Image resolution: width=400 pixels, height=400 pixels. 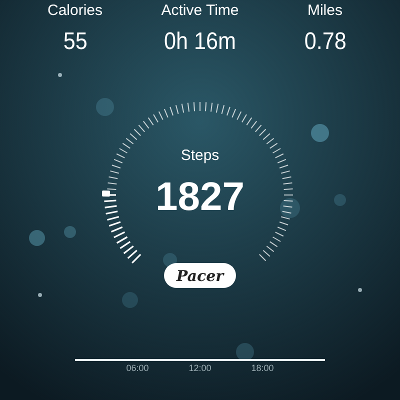 I want to click on time-label: 18:00, so click(x=262, y=368).